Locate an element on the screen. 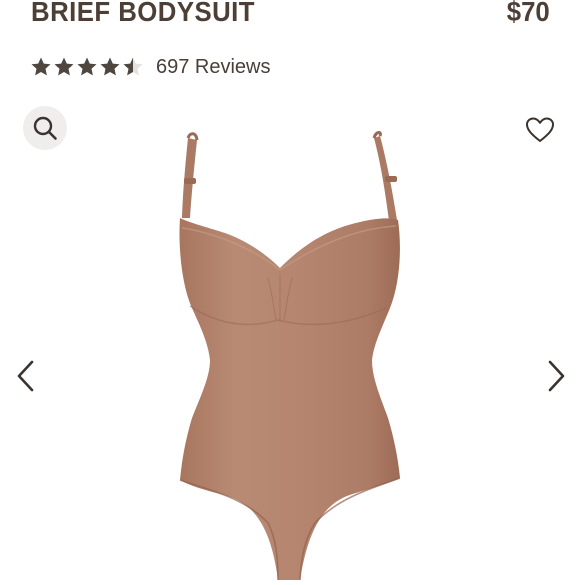 This screenshot has height=585, width=580. wishlist-button is located at coordinates (540, 130).